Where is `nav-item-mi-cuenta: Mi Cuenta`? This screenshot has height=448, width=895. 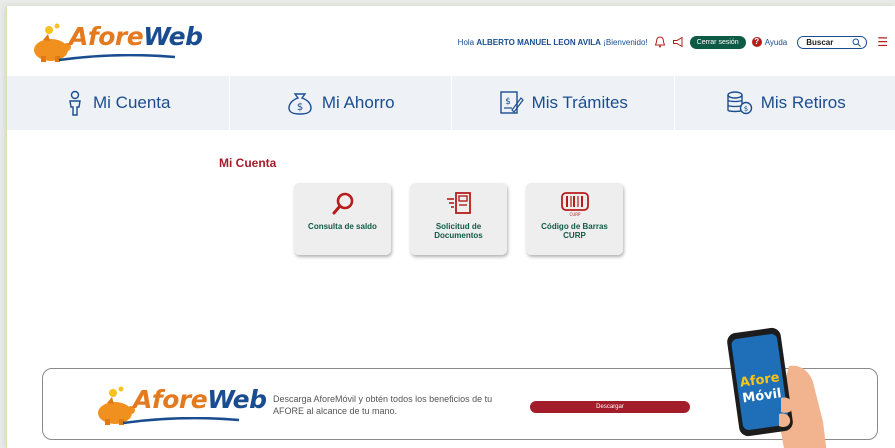
nav-item-mi-cuenta: Mi Cuenta is located at coordinates (118, 103).